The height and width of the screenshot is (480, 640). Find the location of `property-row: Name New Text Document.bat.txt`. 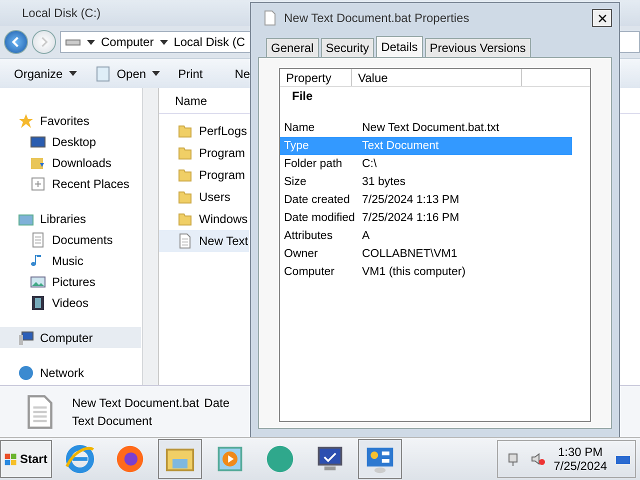

property-row: Name New Text Document.bat.txt is located at coordinates (426, 128).